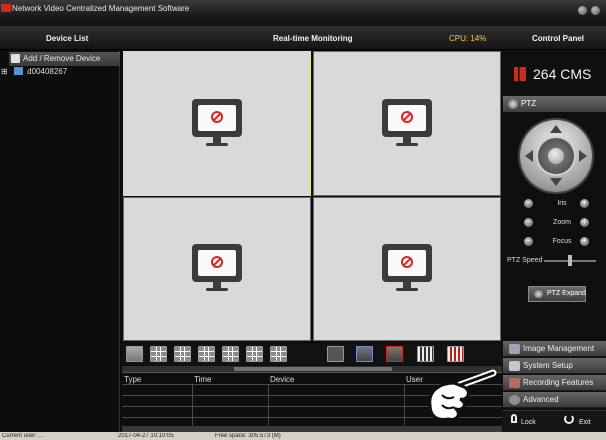 The image size is (606, 440). Describe the element at coordinates (570, 260) in the screenshot. I see `ptz-speed-thumb` at that location.